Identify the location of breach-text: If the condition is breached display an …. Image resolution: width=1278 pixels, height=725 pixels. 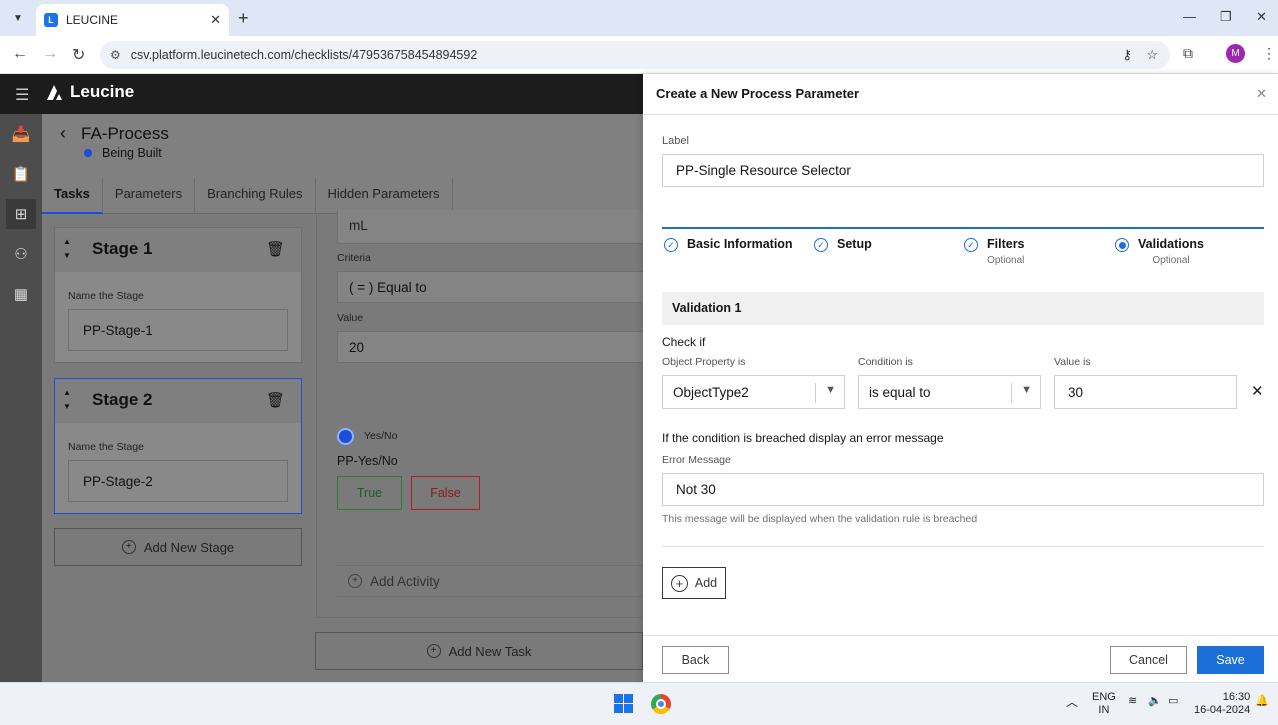
(803, 438).